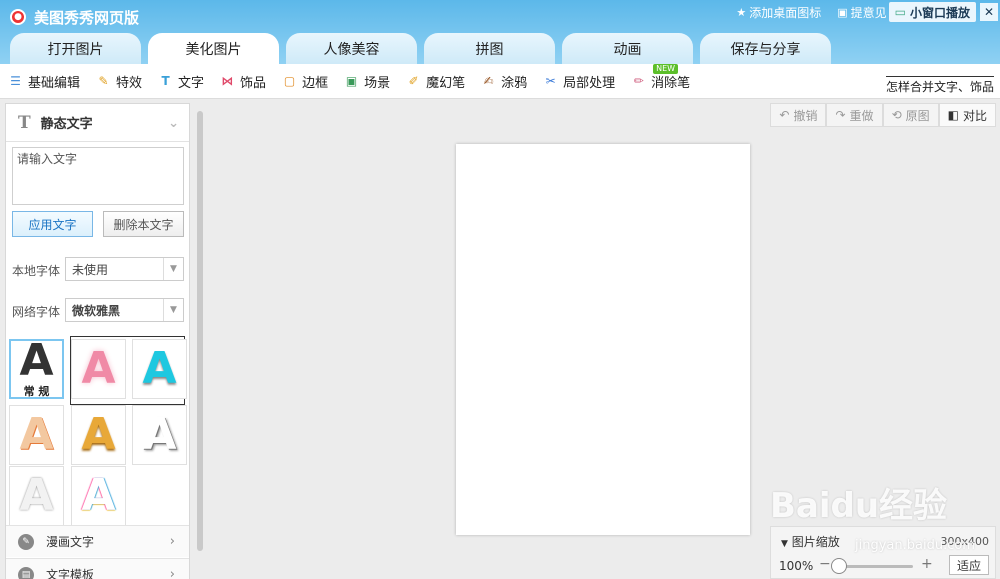  I want to click on top-links: ★ 添加桌面图标 ▣ 提意见 ▭ 小窗口播放 ✕, so click(868, 12).